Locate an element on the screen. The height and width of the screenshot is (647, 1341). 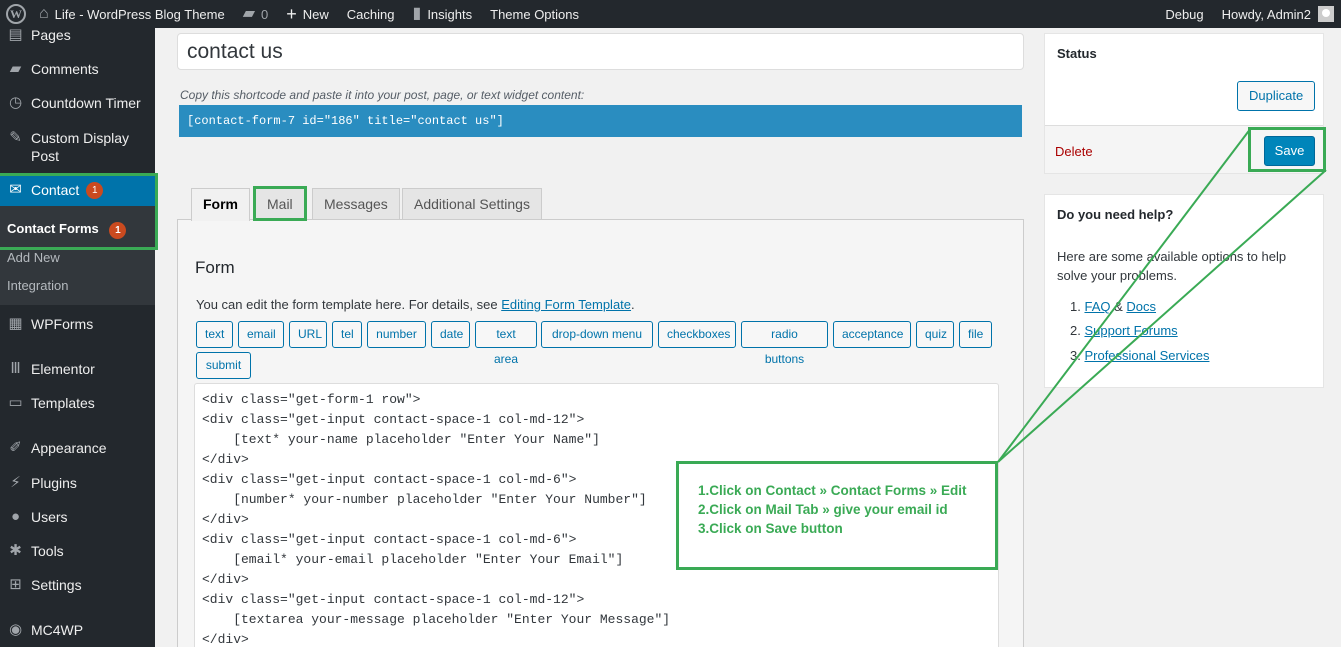
wrench-icon: ✱ is located at coordinates (15, 550).